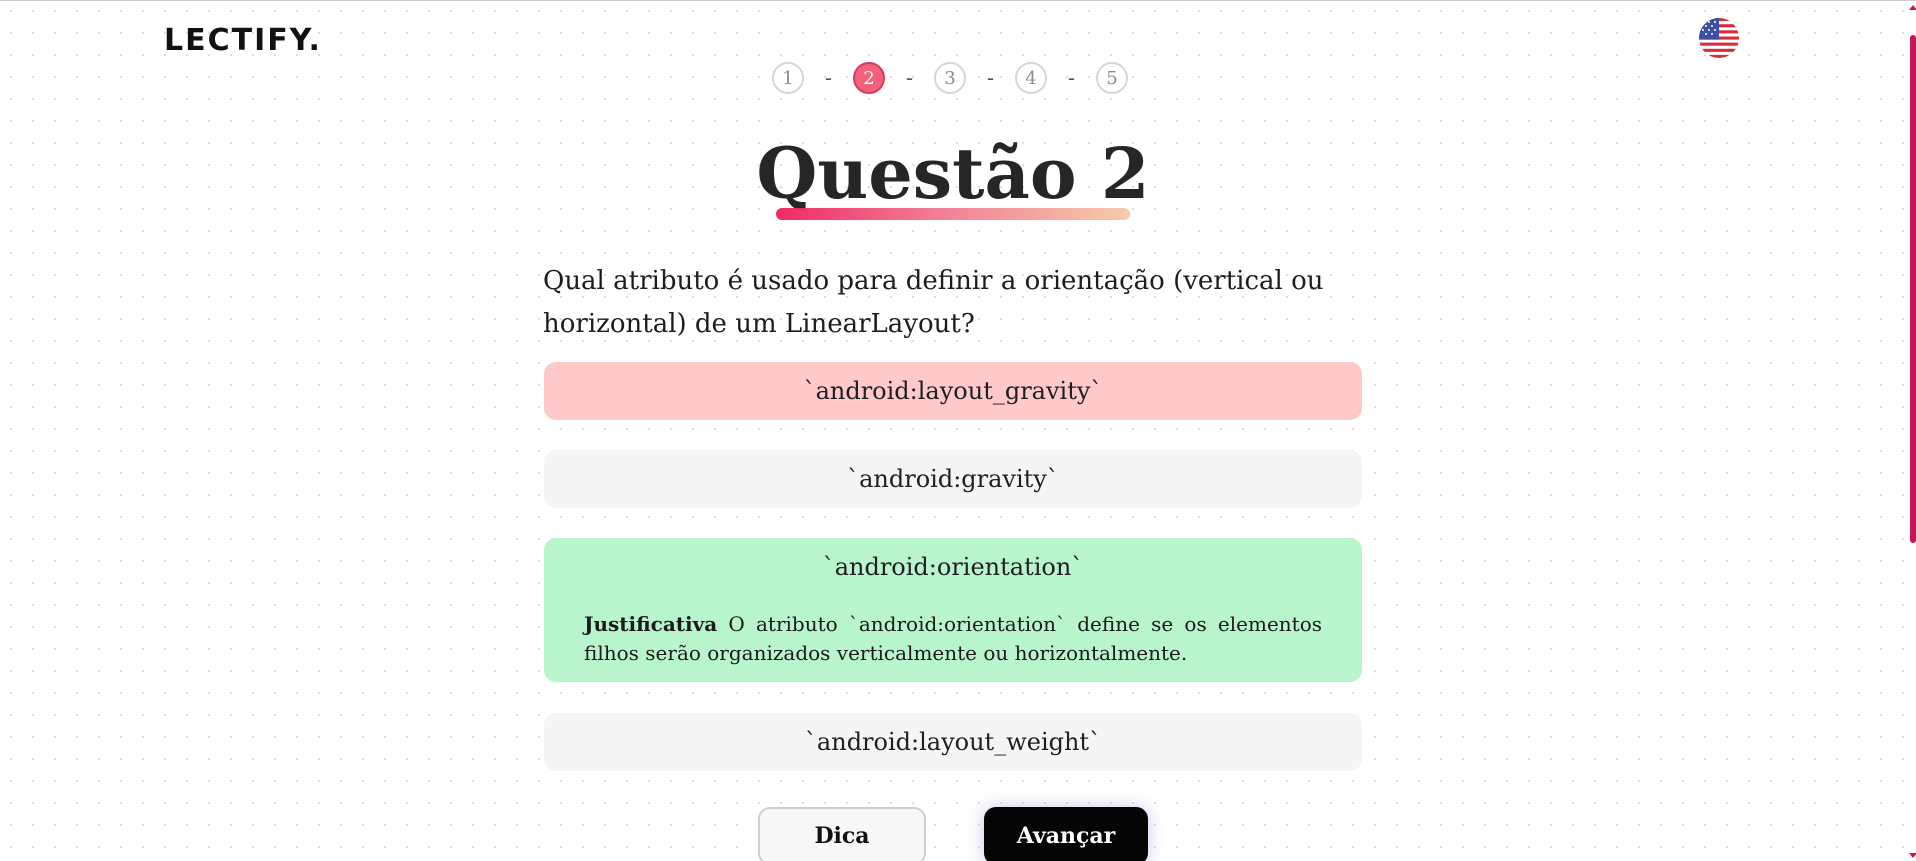 This screenshot has height=861, width=1916. What do you see at coordinates (1031, 78) in the screenshot?
I see `step-4: 4` at bounding box center [1031, 78].